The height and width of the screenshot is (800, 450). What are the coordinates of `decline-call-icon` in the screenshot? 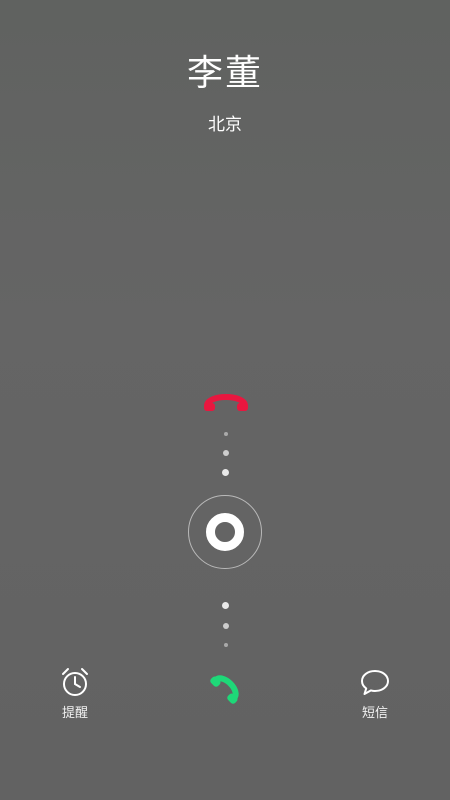 It's located at (226, 401).